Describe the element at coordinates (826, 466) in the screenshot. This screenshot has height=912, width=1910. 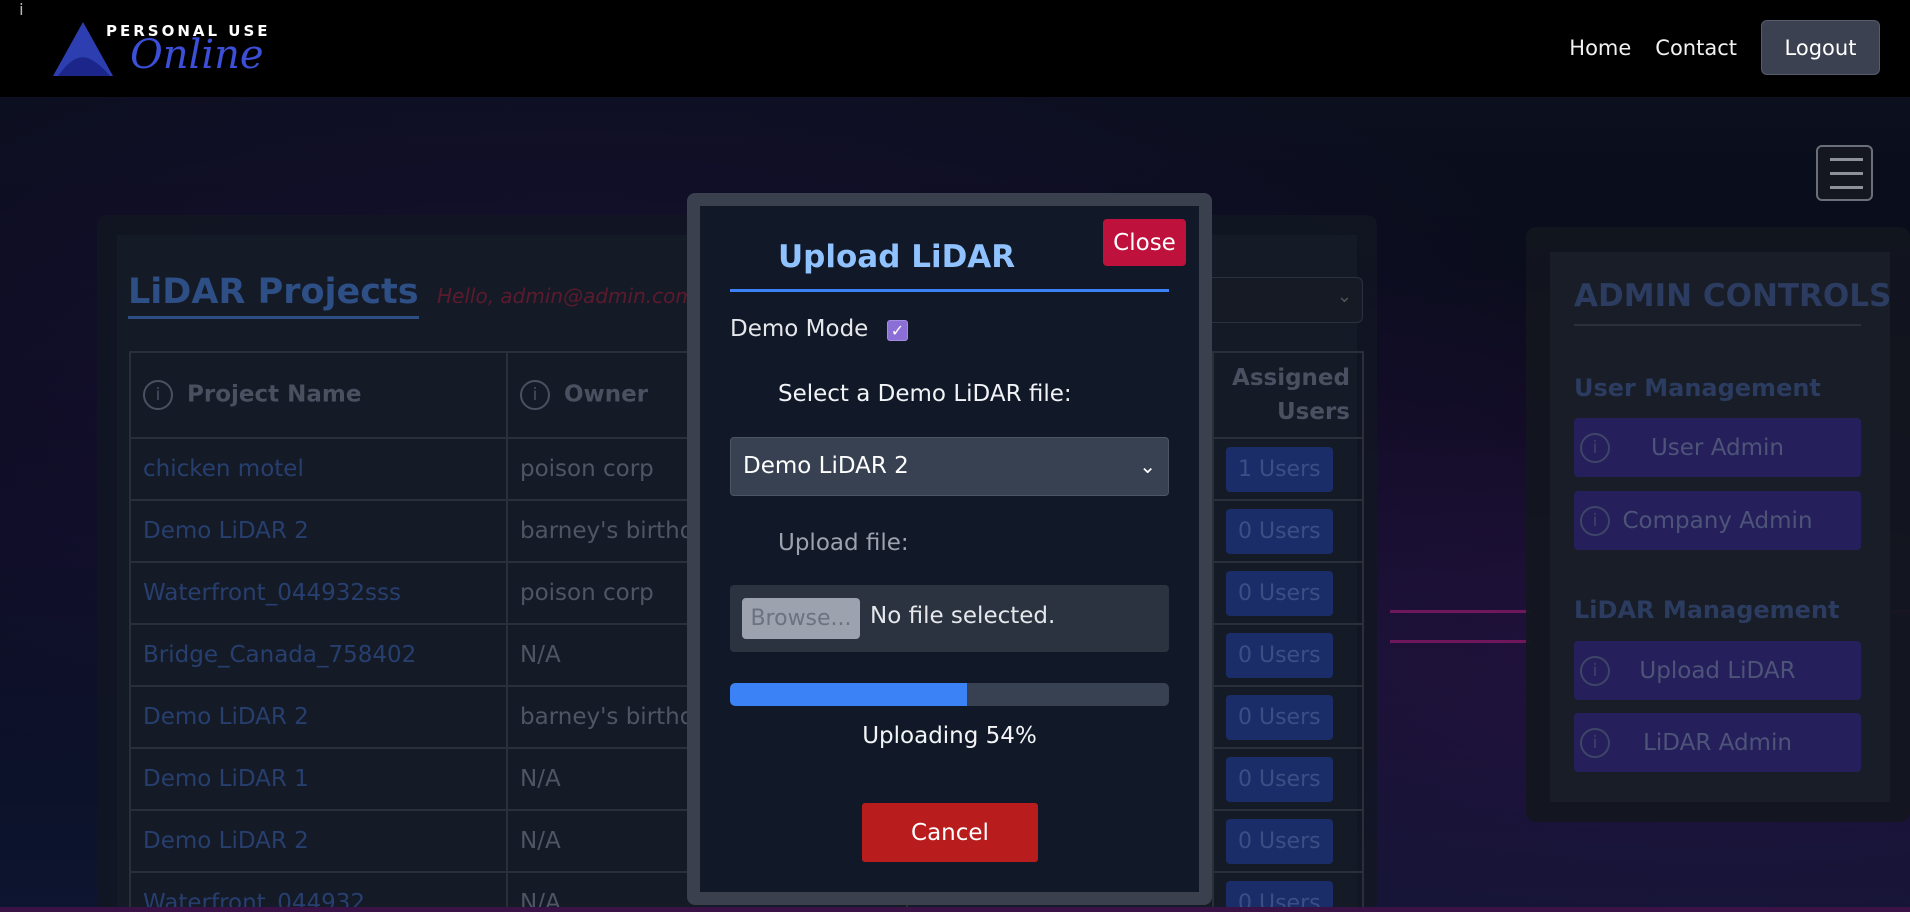
I see `demo-file-selected-value: Demo LiDAR 2` at that location.